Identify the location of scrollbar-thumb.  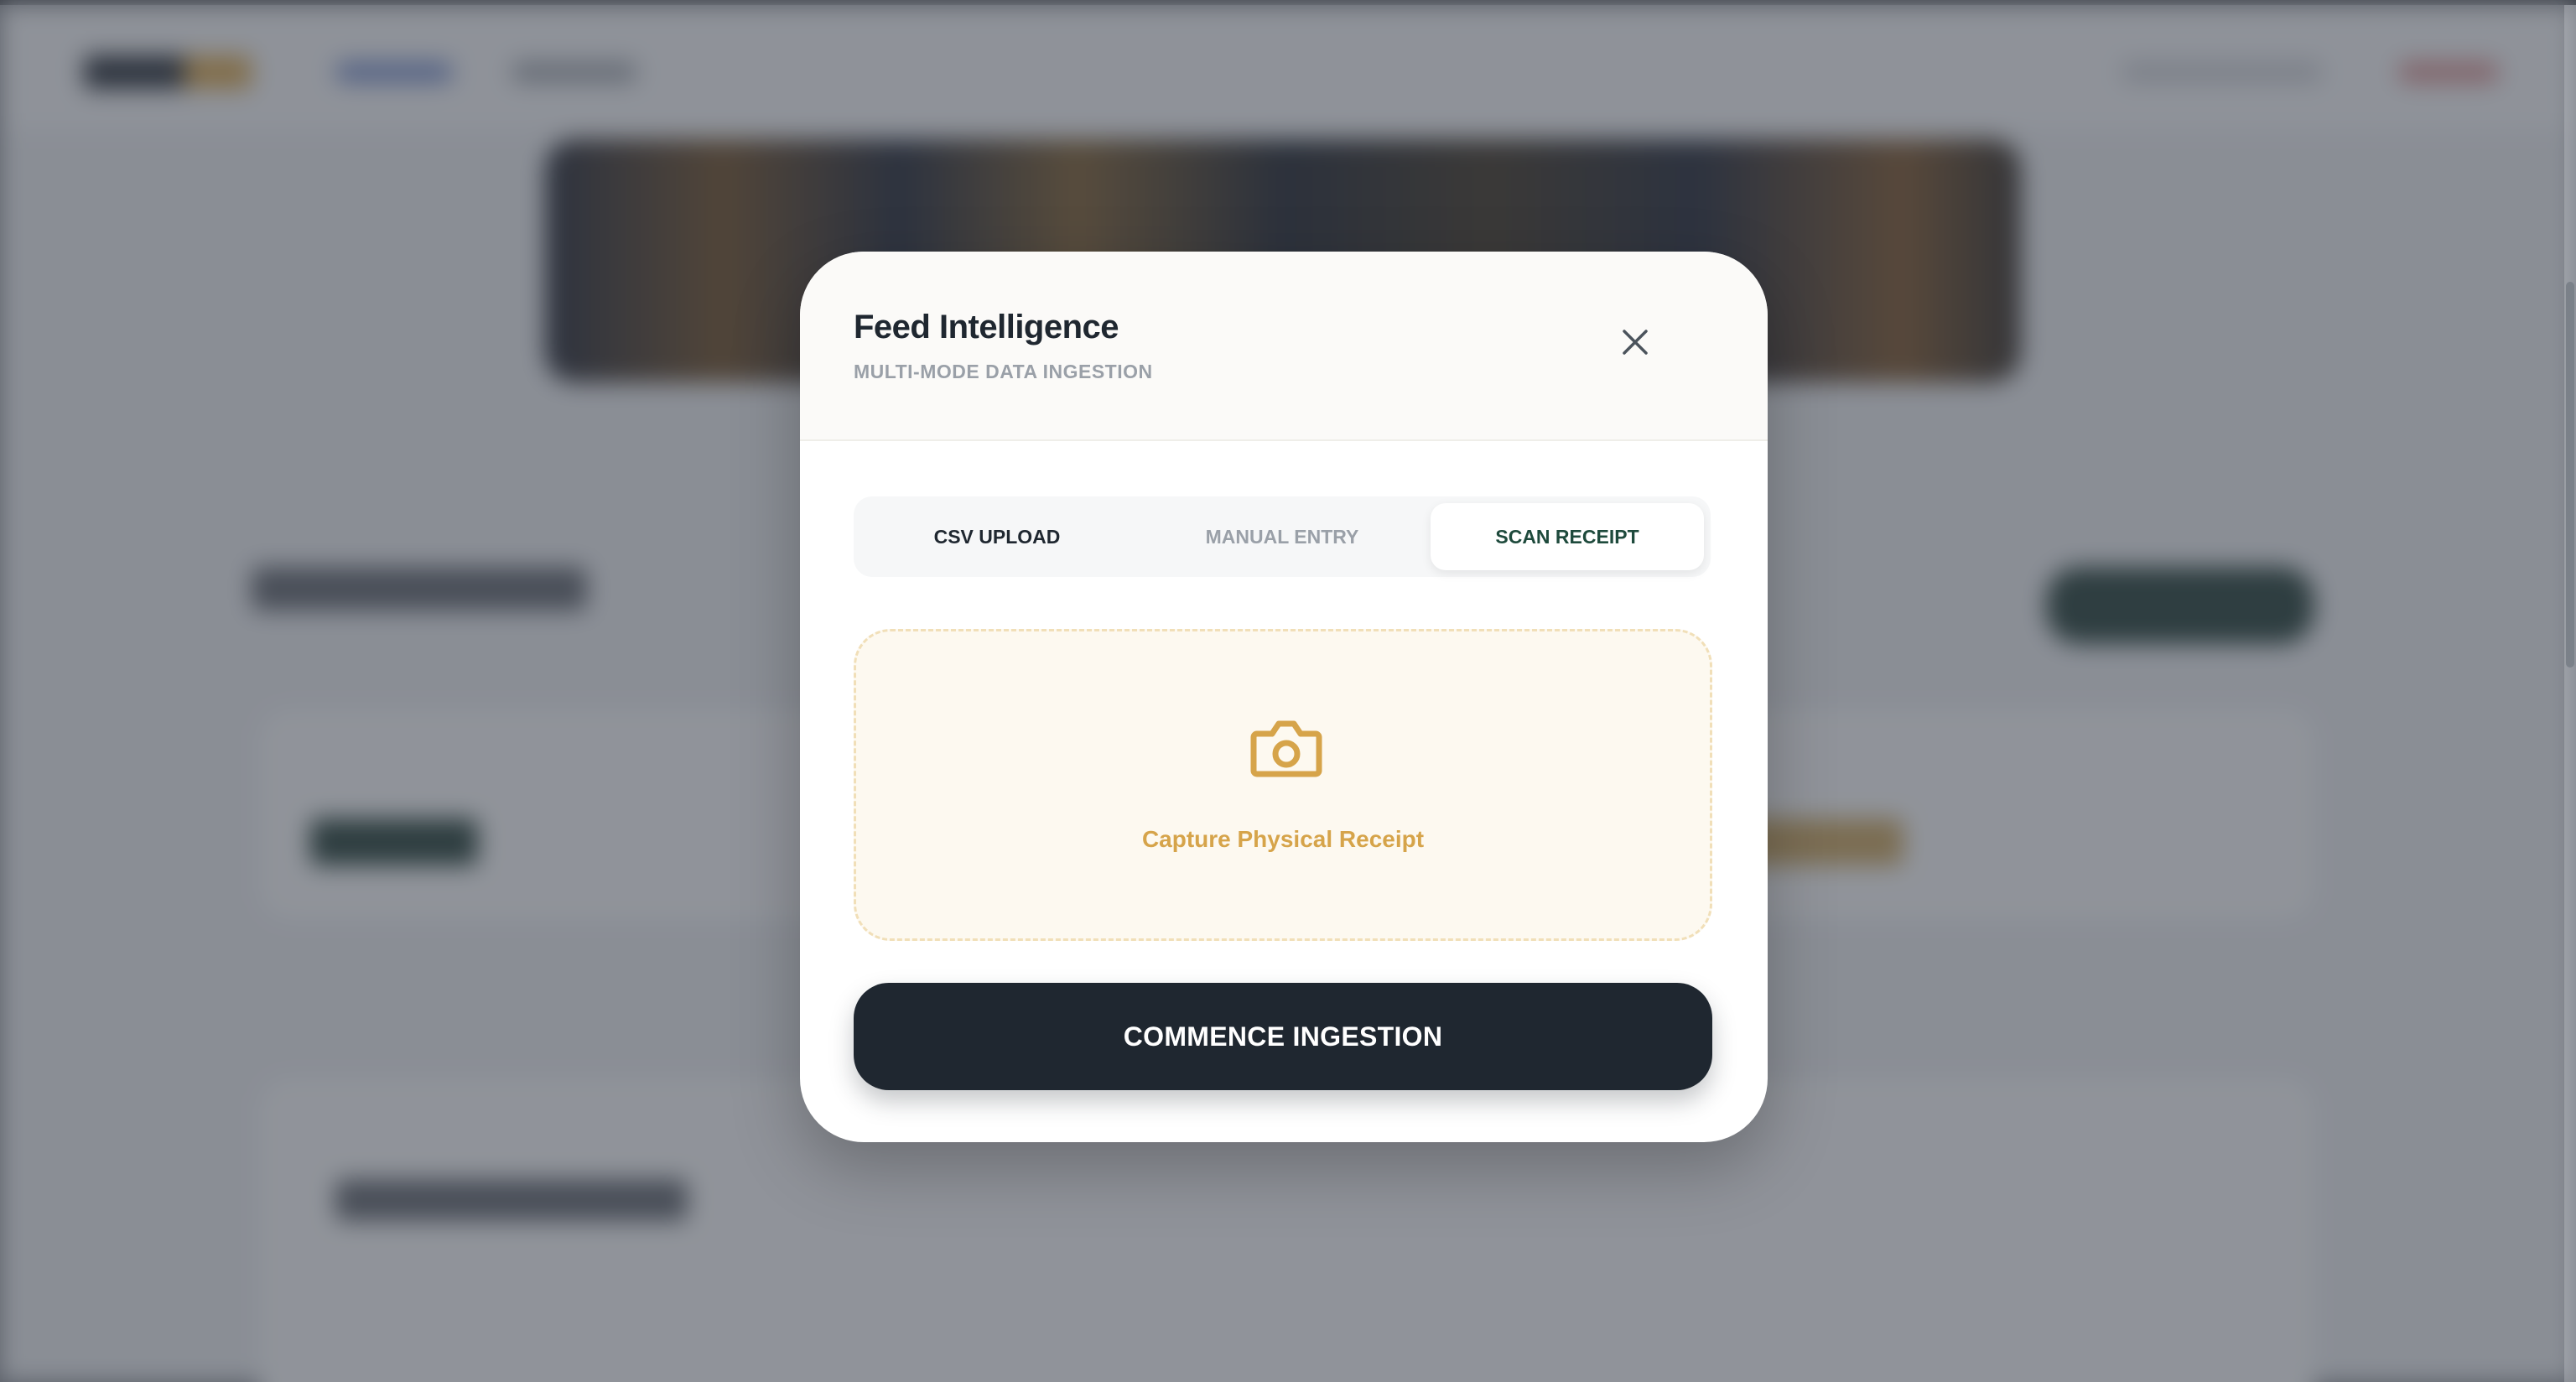
(2570, 475).